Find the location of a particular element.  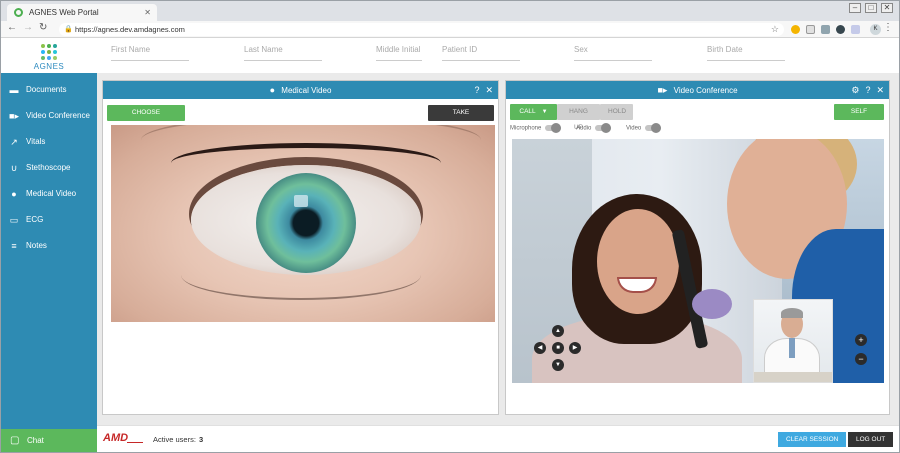

video-toggle: Video is located at coordinates (644, 128).